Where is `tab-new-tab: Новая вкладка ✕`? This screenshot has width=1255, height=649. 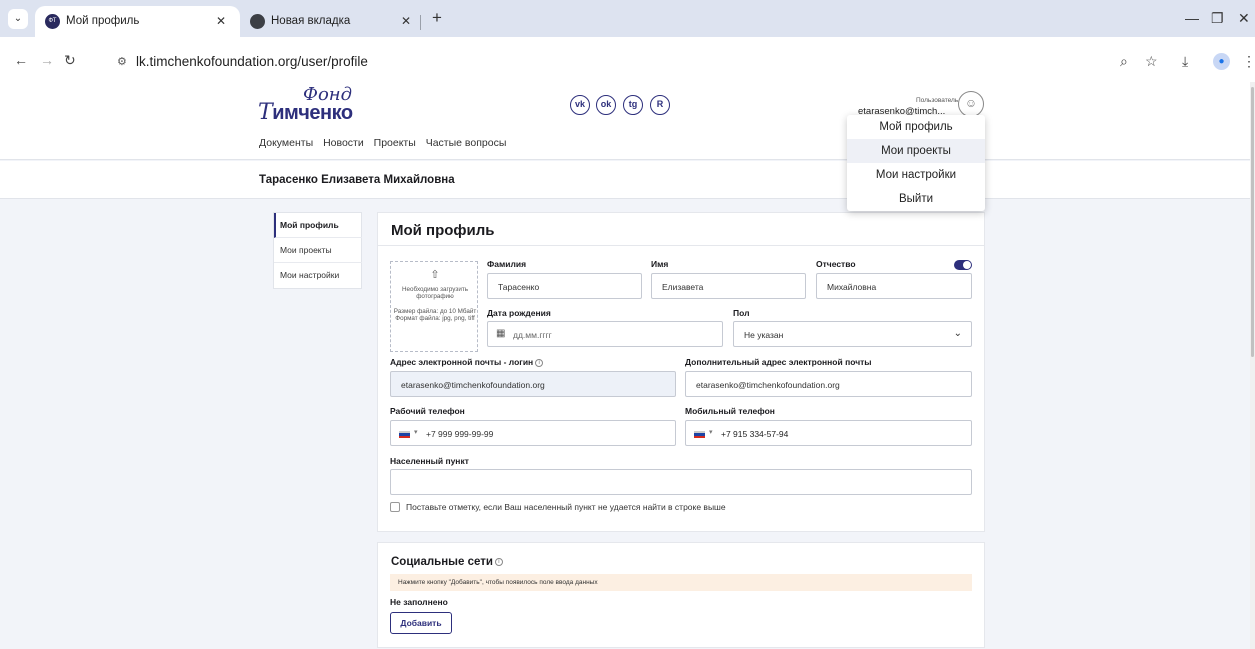 tab-new-tab: Новая вкладка ✕ is located at coordinates (332, 21).